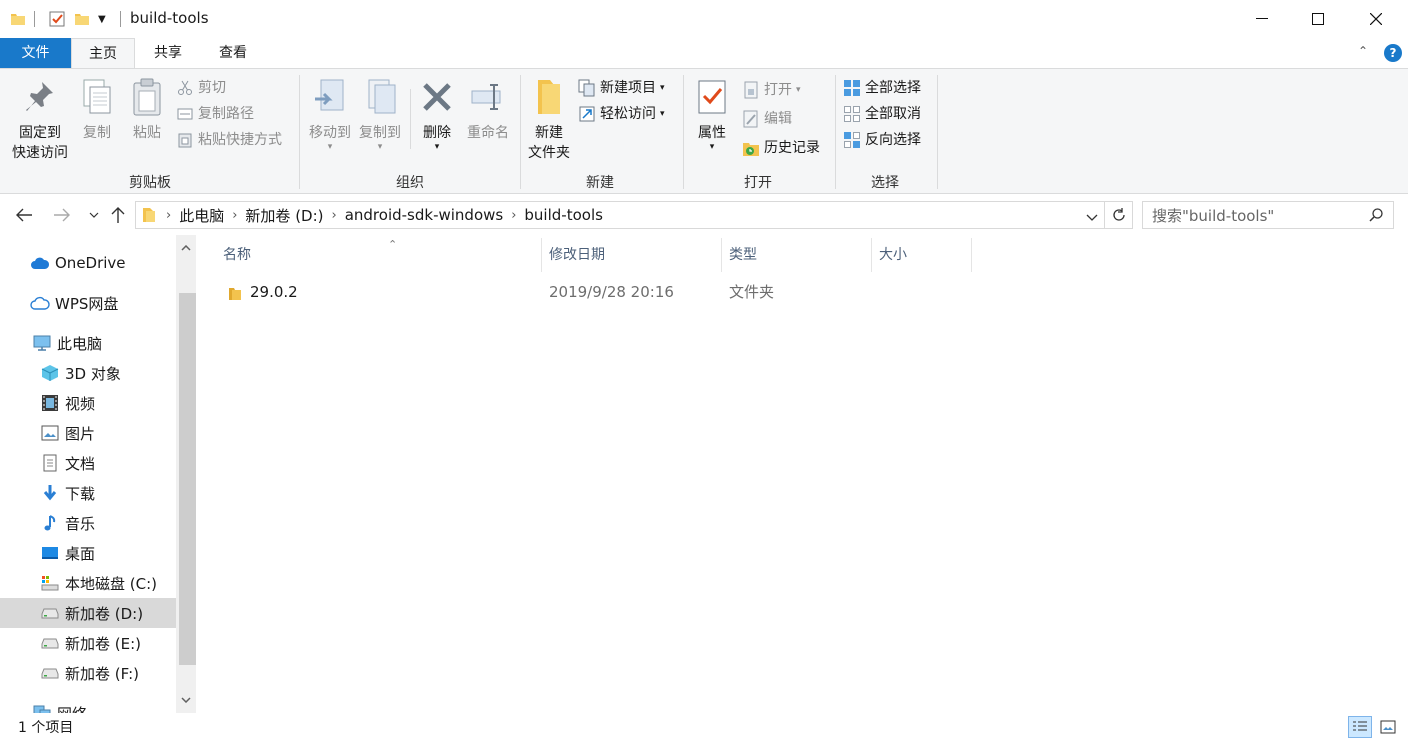  Describe the element at coordinates (621, 88) in the screenshot. I see `new-item-button: 新建项目 ▾` at that location.